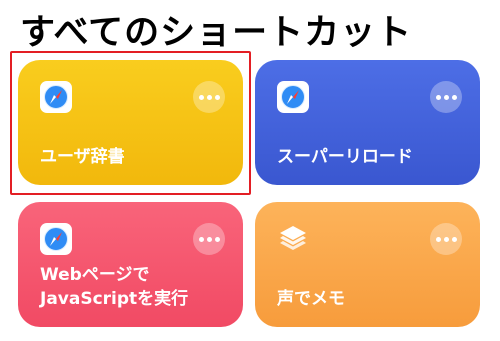 The width and height of the screenshot is (500, 341). I want to click on shortcut-label: 声でメモ, so click(311, 299).